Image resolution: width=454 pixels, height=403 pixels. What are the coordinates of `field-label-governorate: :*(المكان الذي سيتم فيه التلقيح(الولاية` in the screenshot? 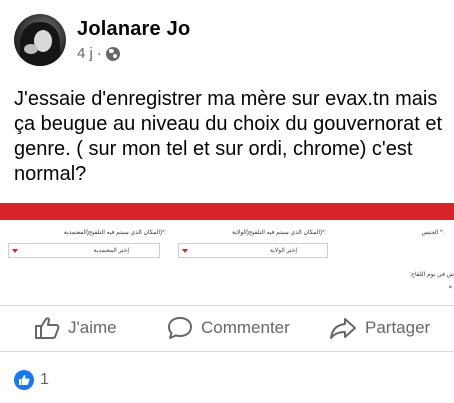 It's located at (279, 233).